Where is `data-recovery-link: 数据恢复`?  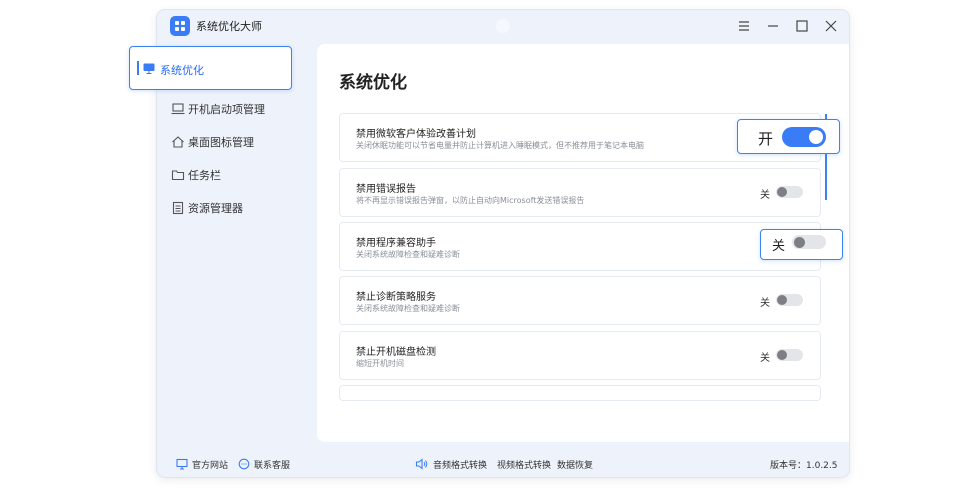
data-recovery-link: 数据恢复 is located at coordinates (575, 464).